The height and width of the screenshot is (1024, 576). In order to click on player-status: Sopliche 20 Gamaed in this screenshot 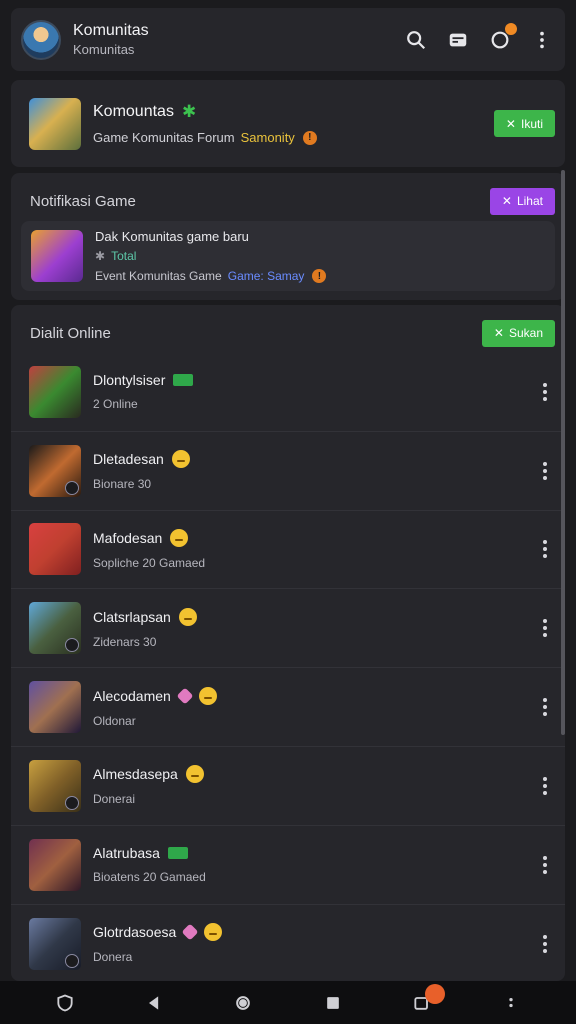, I will do `click(149, 562)`.